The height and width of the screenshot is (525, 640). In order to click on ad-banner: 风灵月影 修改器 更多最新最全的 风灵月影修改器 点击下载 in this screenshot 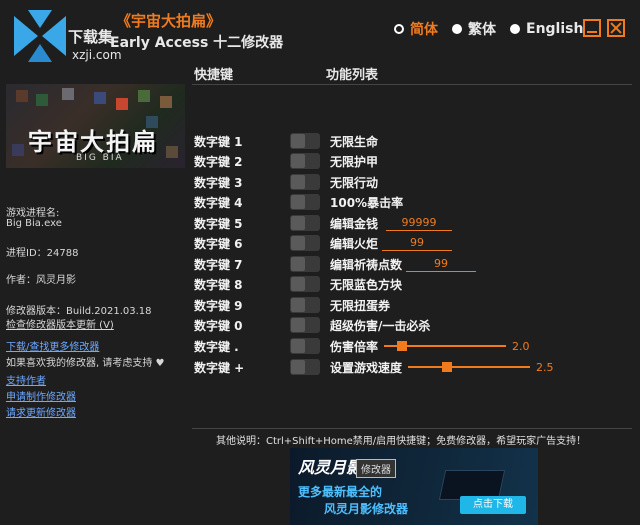, I will do `click(414, 486)`.